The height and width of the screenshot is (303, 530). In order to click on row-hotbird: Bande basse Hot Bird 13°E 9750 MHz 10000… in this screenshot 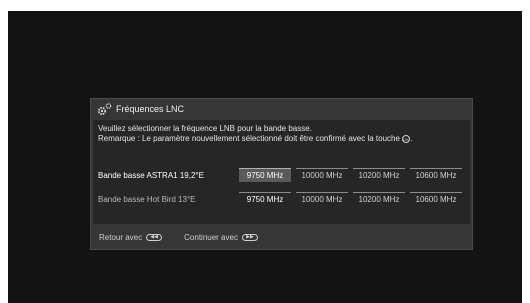, I will do `click(281, 199)`.